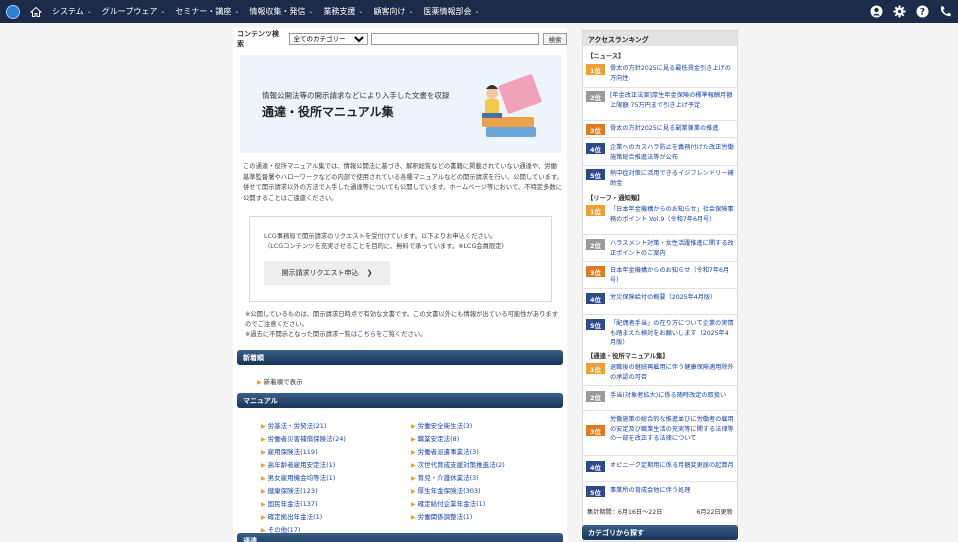 This screenshot has width=958, height=542. Describe the element at coordinates (661, 248) in the screenshot. I see `ranking-item: 2位 ハラスメント対策・女性活躍推進に関する改正ポイントのご案内` at that location.